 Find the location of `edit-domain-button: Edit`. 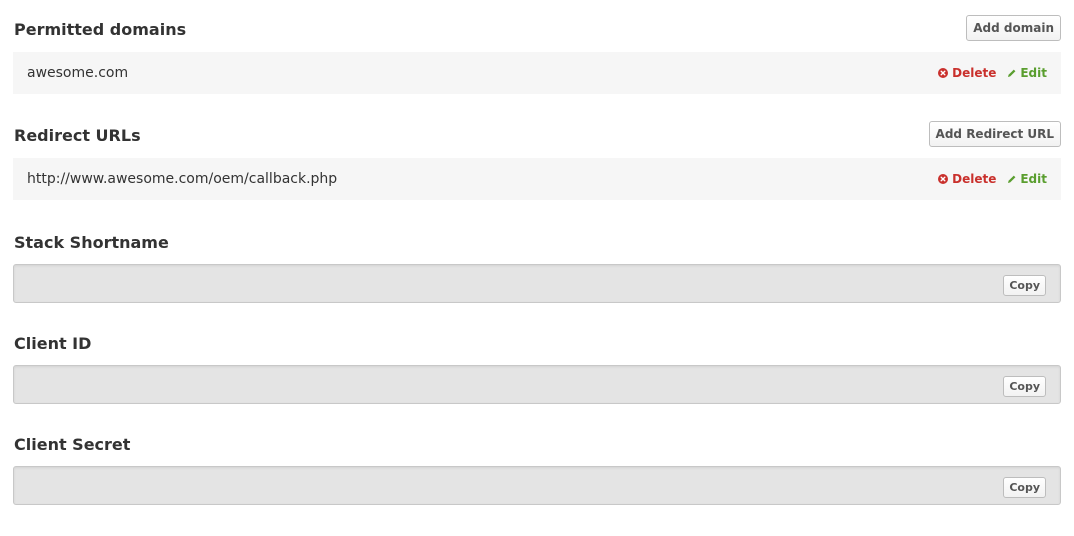

edit-domain-button: Edit is located at coordinates (1027, 73).